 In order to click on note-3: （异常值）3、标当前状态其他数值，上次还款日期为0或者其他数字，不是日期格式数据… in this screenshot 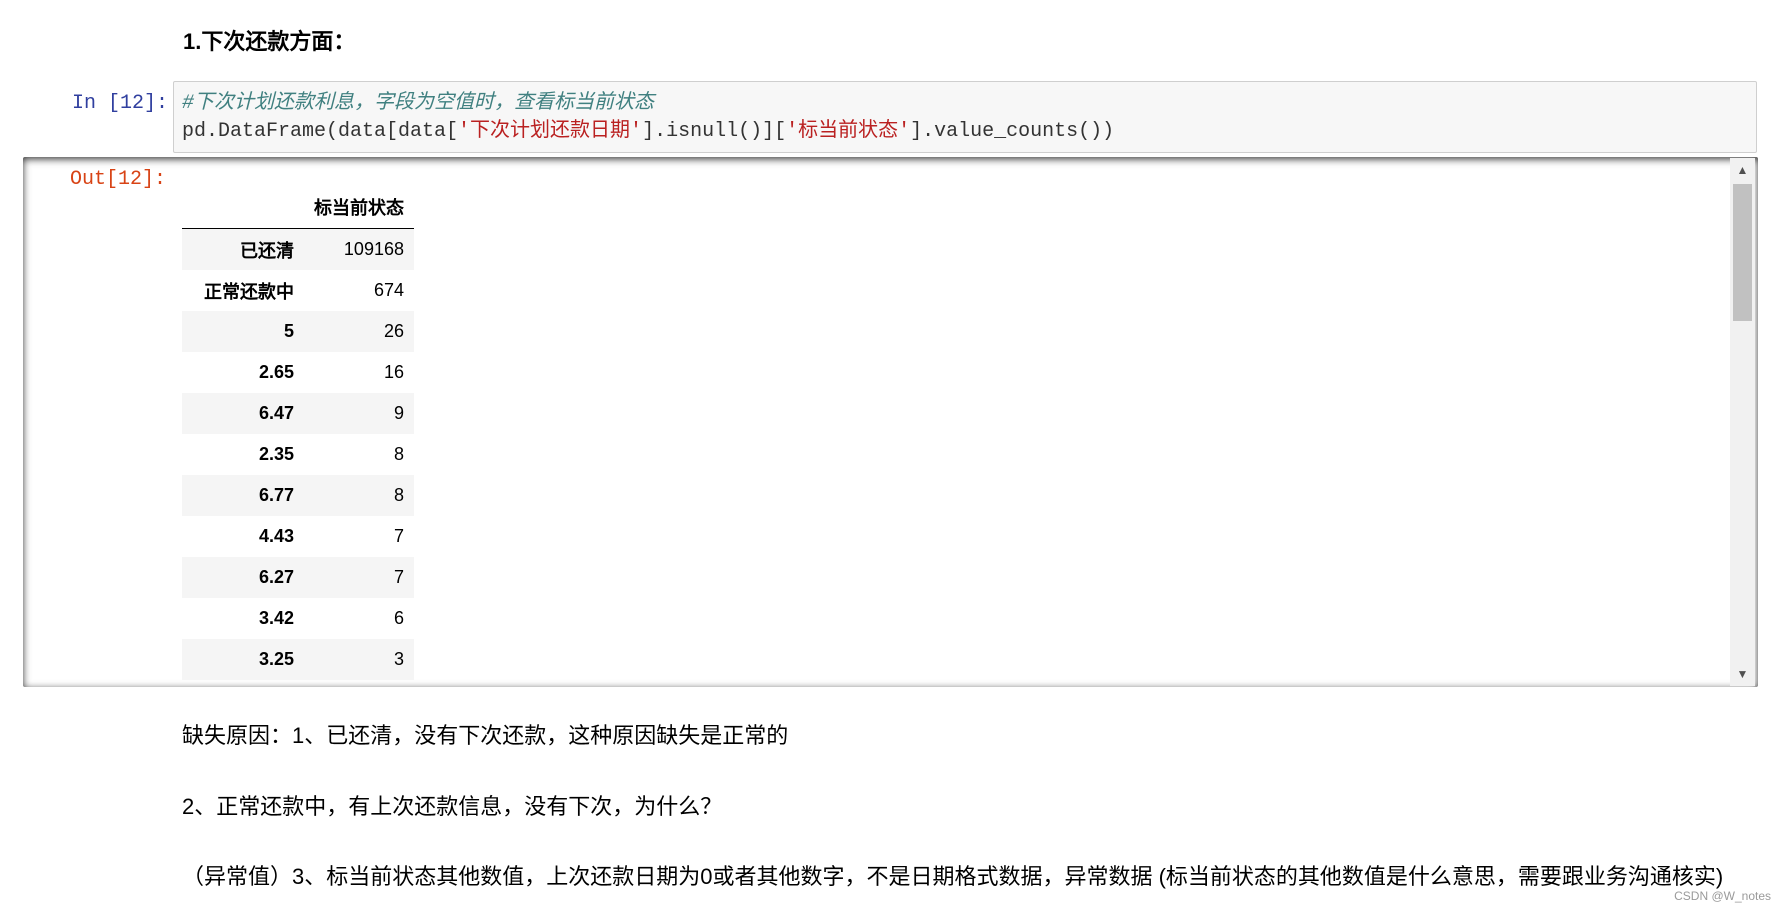, I will do `click(953, 876)`.